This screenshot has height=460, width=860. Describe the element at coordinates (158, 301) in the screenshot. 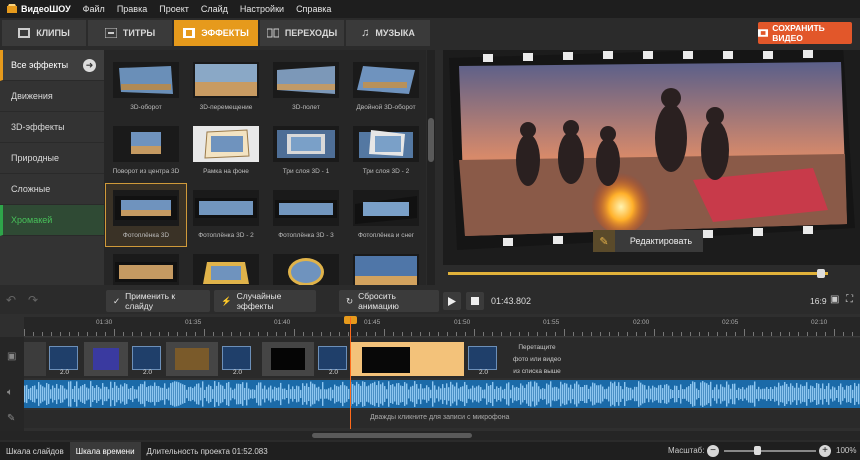

I see `apply-to-slide-button: ✓ Применить к слайду` at that location.